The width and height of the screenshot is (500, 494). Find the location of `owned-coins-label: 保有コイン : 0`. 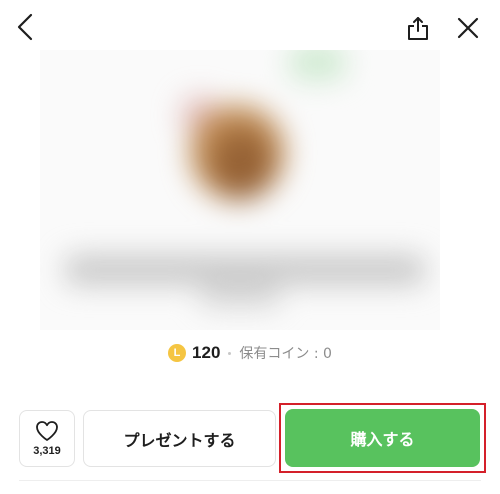

owned-coins-label: 保有コイン : 0 is located at coordinates (285, 354).